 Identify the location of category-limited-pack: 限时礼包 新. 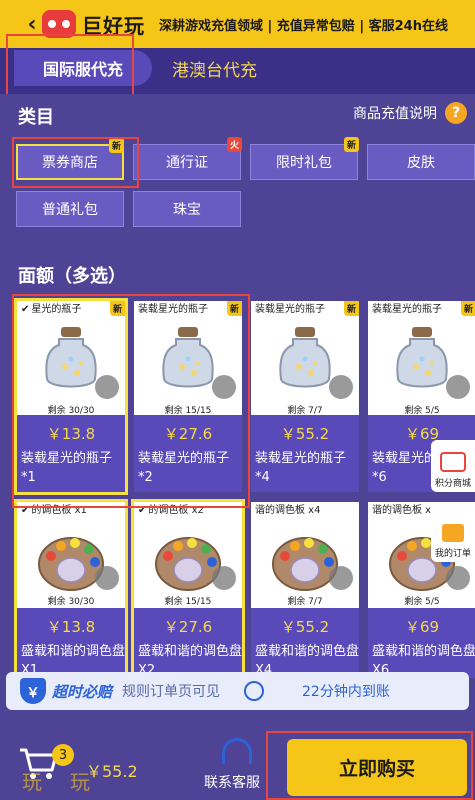
(304, 158).